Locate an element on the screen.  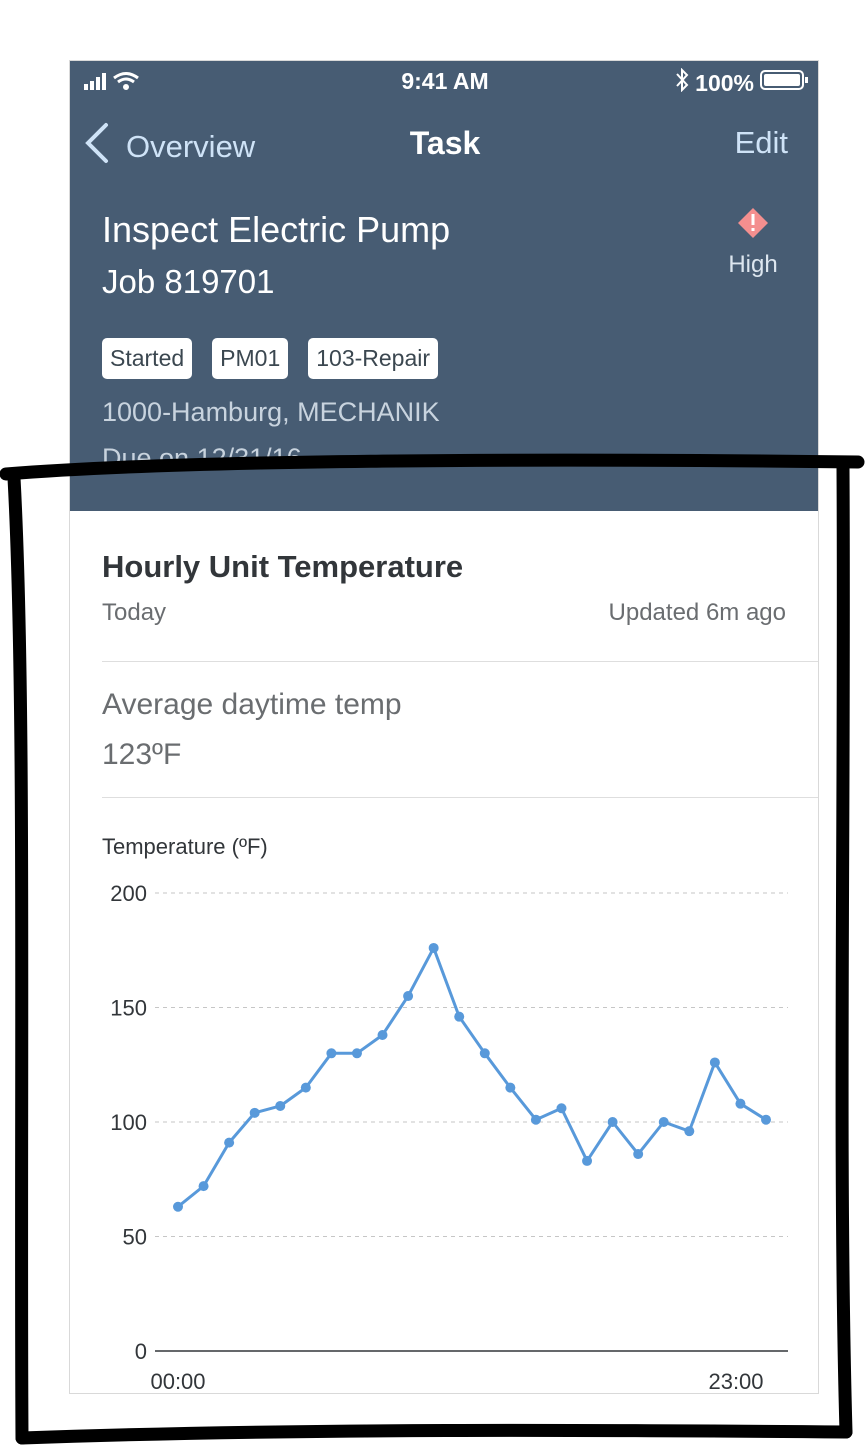
priority-warning-icon is located at coordinates (753, 226).